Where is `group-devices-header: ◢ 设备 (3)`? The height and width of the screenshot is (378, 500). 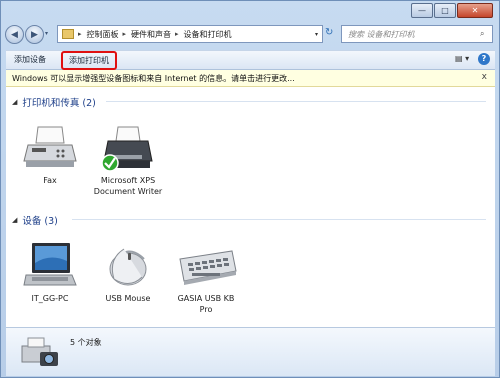 group-devices-header: ◢ 设备 (3) is located at coordinates (35, 220).